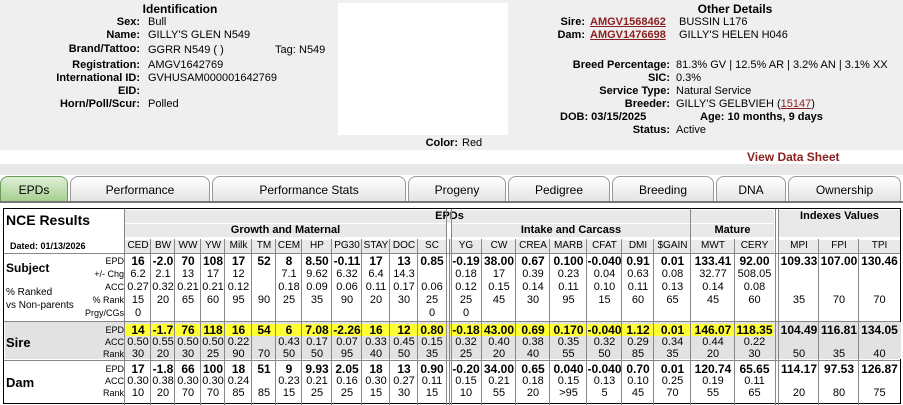  Describe the element at coordinates (138, 287) in the screenshot. I see `subject-acc-cell: 0.27` at that location.